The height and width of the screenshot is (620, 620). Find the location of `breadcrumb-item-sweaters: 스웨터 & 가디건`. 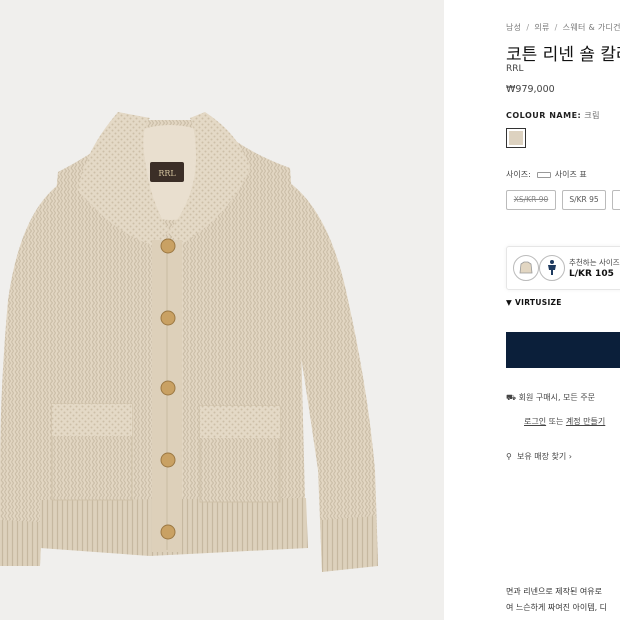

breadcrumb-item-sweaters: 스웨터 & 가디건 is located at coordinates (591, 27).